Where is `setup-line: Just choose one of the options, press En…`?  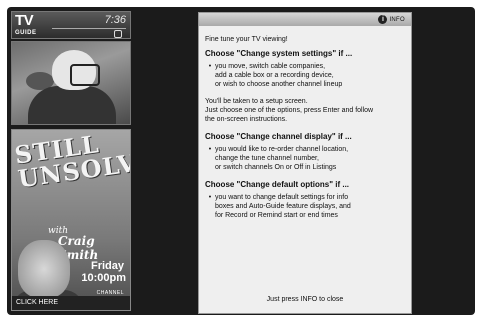 setup-line: Just choose one of the options, press En… is located at coordinates (289, 110).